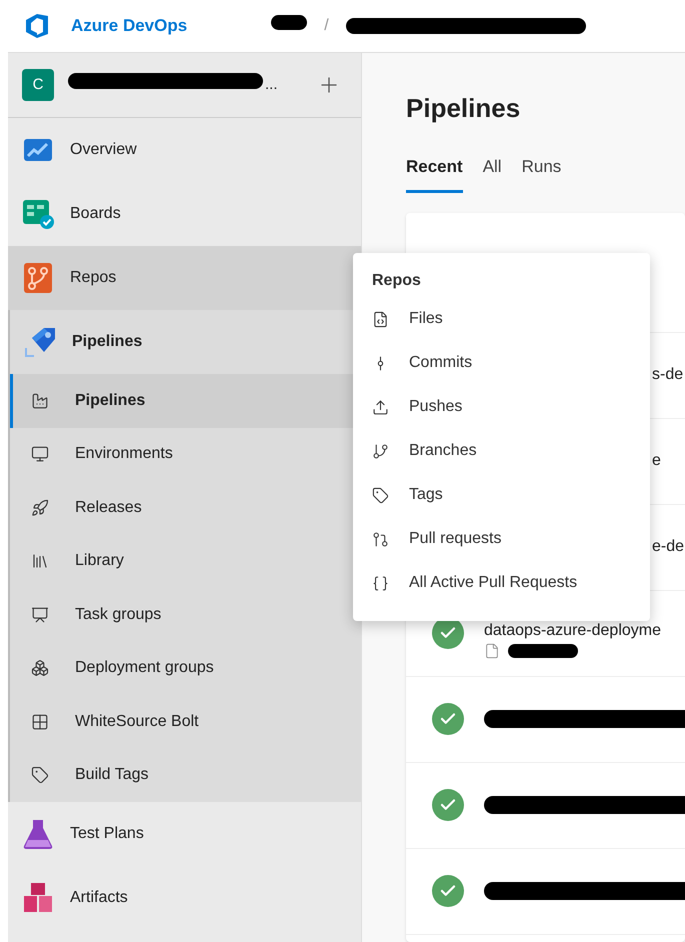 The width and height of the screenshot is (685, 942). I want to click on factory-icon, so click(40, 401).